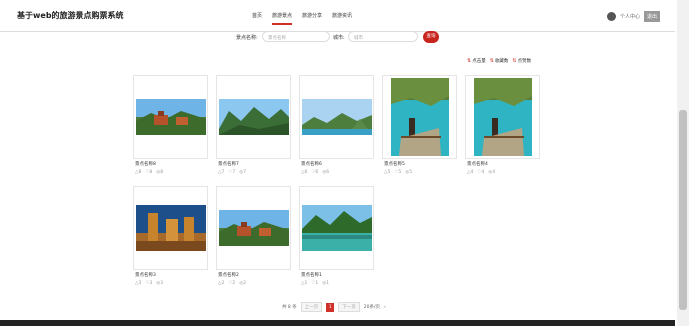 The image size is (689, 326). I want to click on sort-favorites-icon: ⇅, so click(491, 61).